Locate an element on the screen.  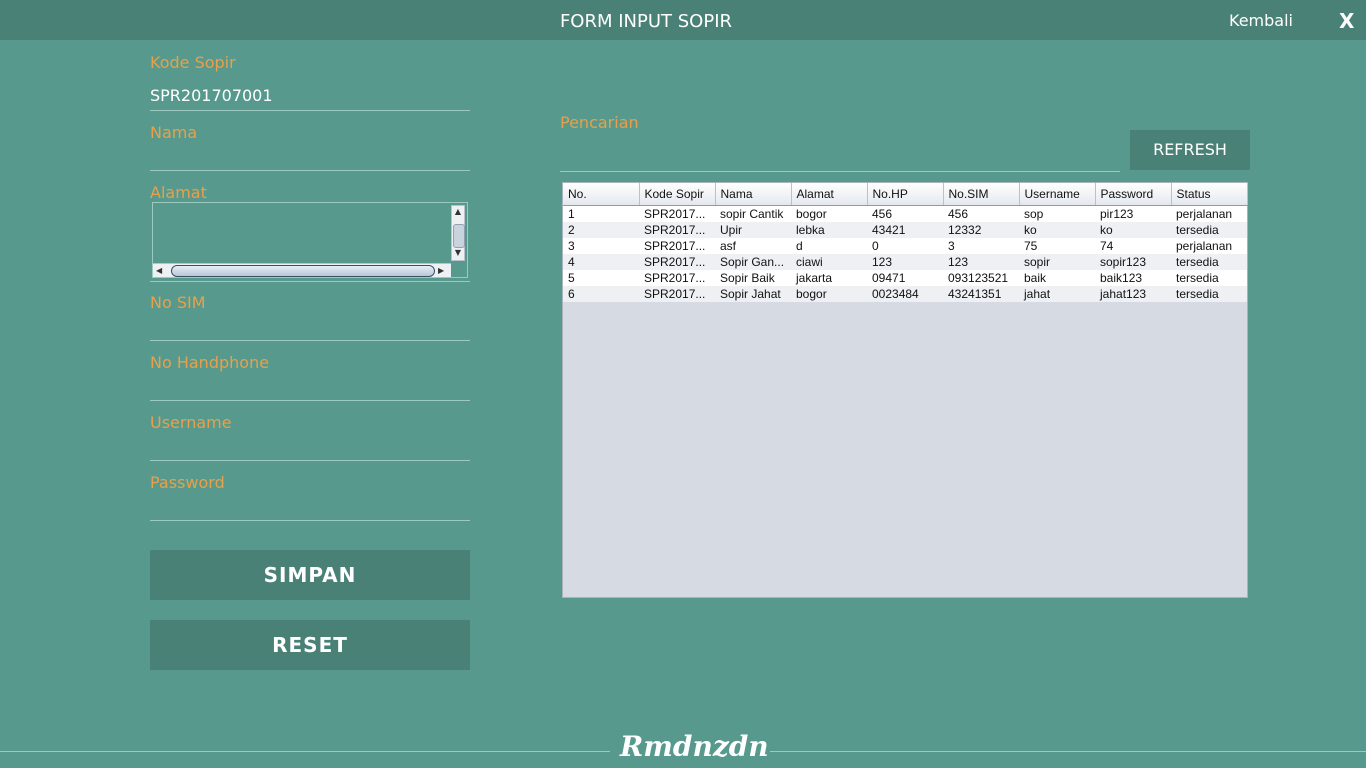
table-cell: 0023484 is located at coordinates (905, 294).